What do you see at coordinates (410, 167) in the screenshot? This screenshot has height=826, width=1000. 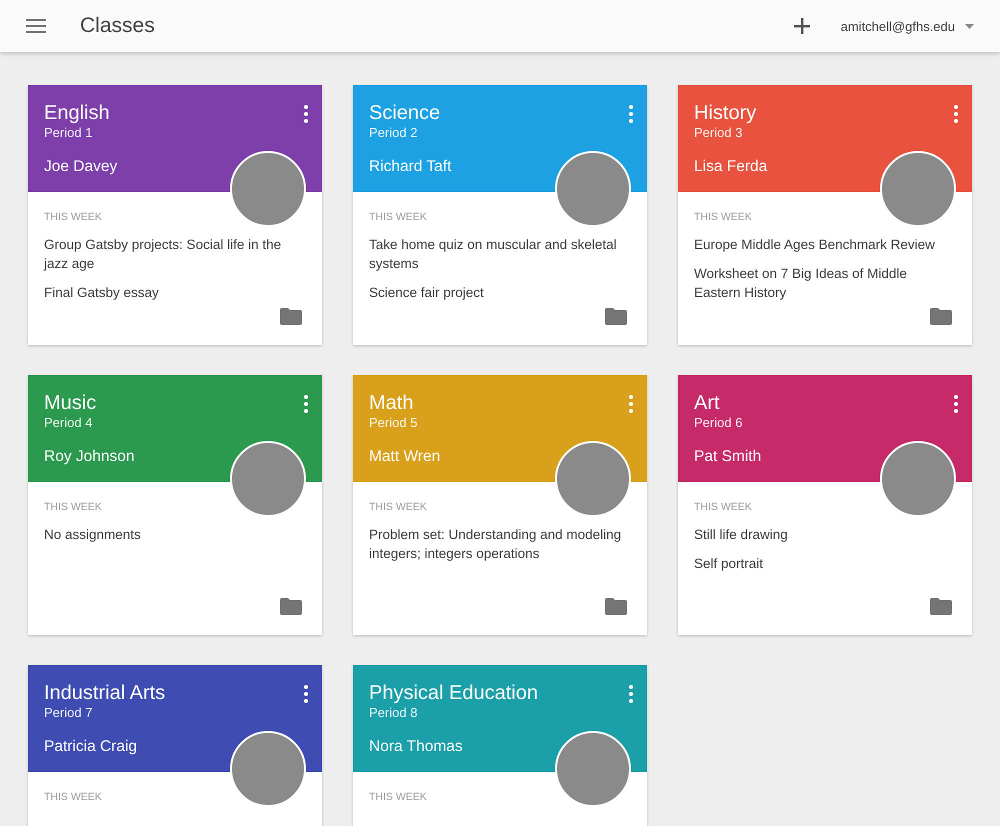 I see `teacher-name: Richard Taft` at bounding box center [410, 167].